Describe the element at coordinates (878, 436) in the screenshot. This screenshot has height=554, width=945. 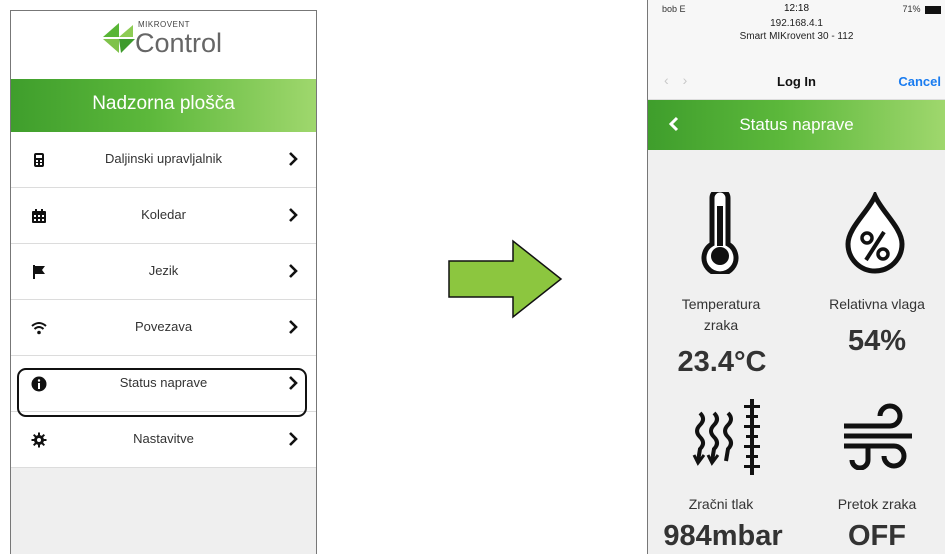
I see `wind-icon` at that location.